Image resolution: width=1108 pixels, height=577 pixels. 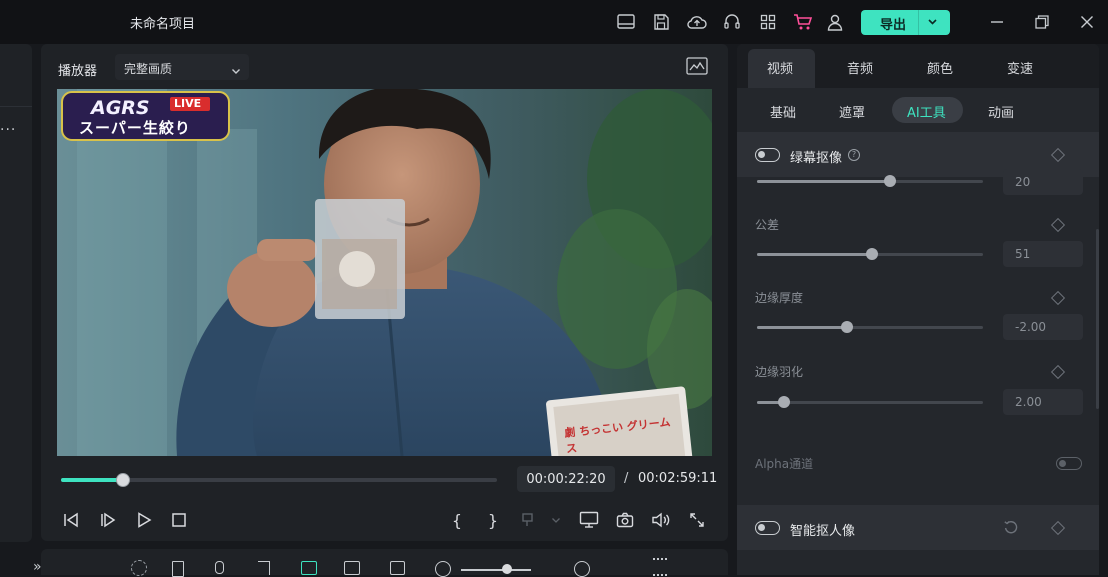 What do you see at coordinates (120, 108) in the screenshot?
I see `overlay-logo-text: AGRS` at bounding box center [120, 108].